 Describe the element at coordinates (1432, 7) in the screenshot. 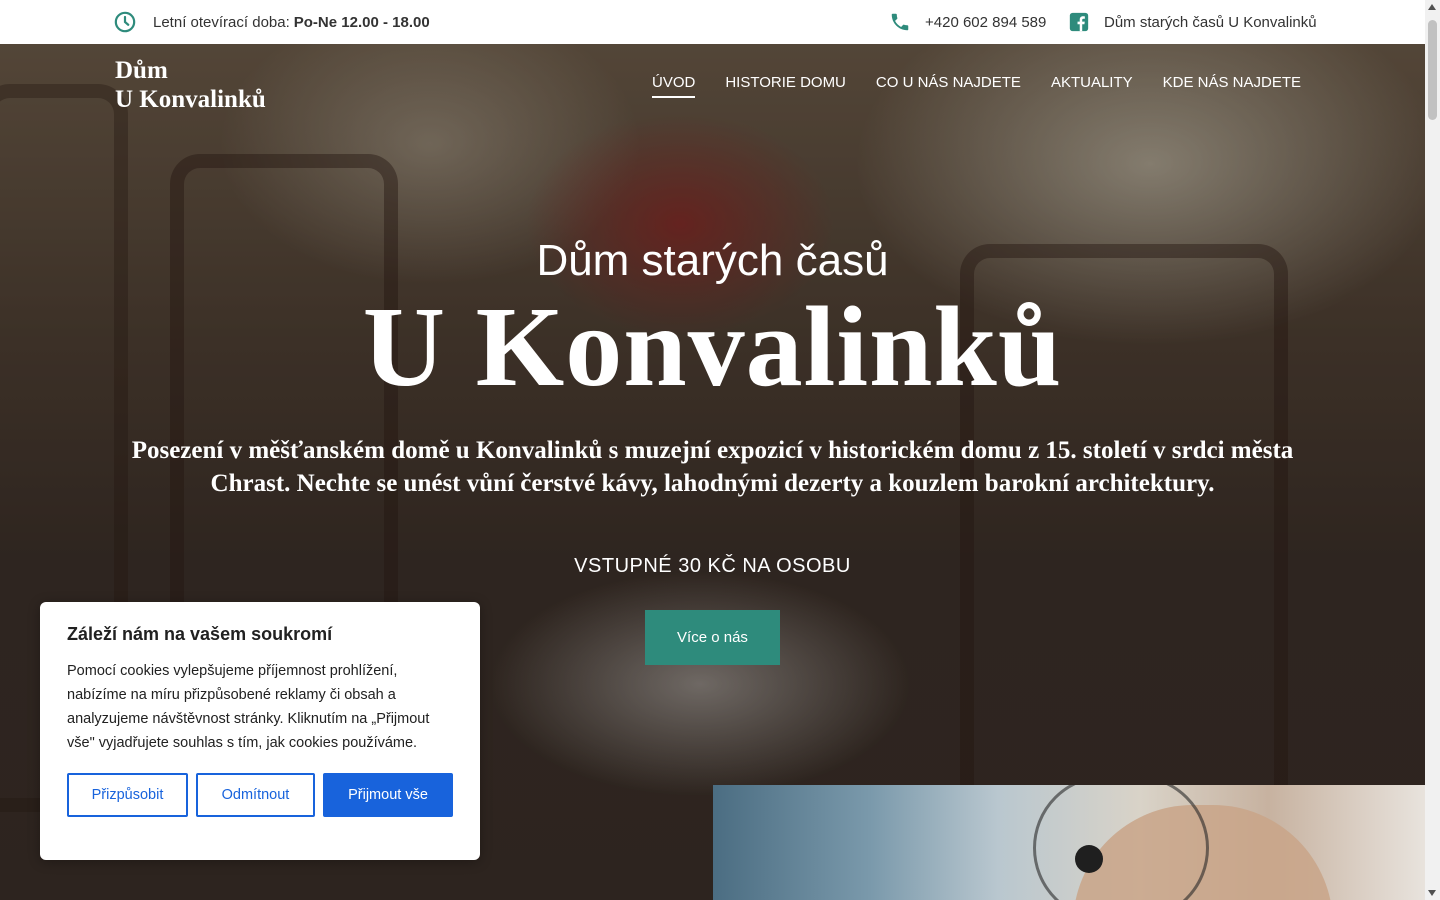

I see `scroll-up-arrow-icon` at that location.